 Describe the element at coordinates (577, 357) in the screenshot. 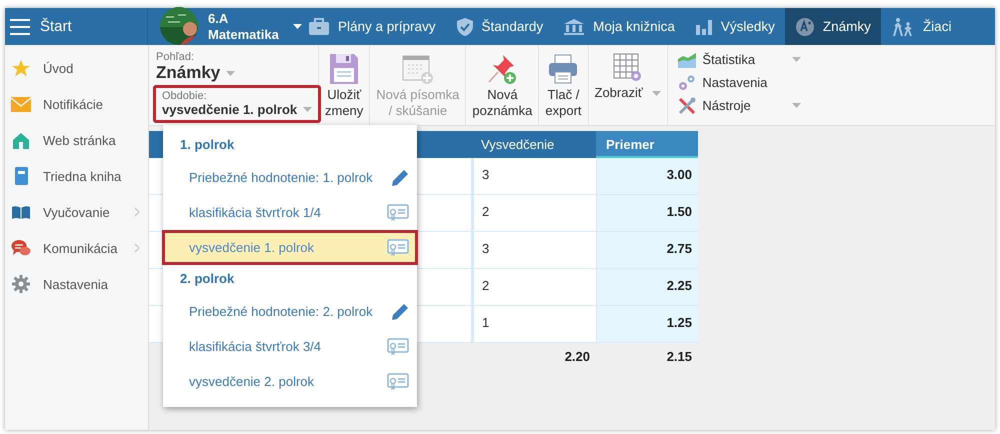

I see `total-value: 2.20` at that location.